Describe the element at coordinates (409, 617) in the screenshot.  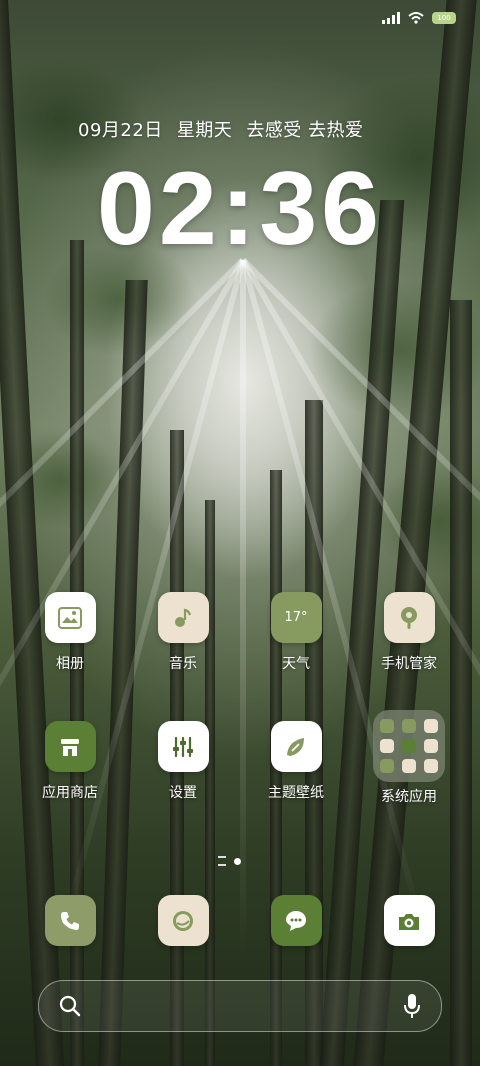
I see `security-icon` at that location.